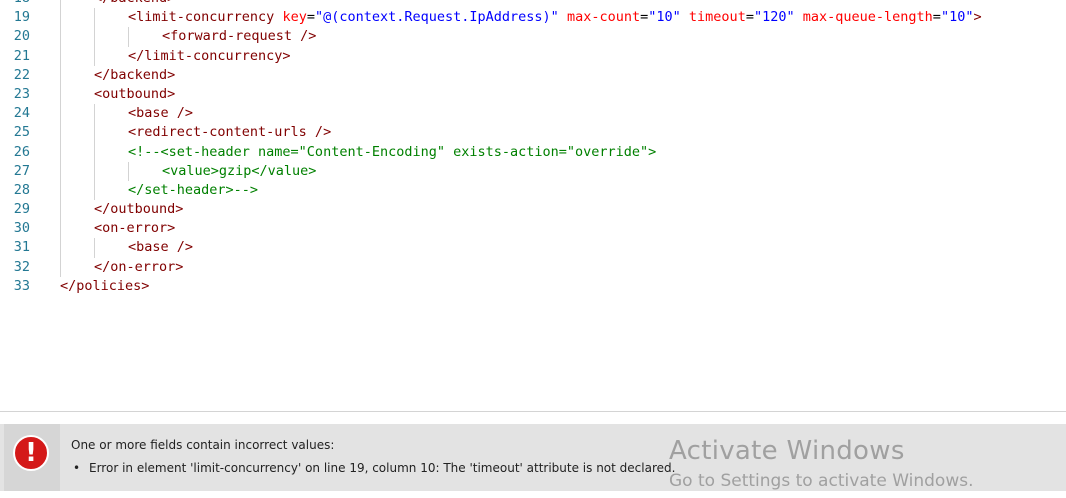 This screenshot has height=498, width=1066. Describe the element at coordinates (21, 36) in the screenshot. I see `line-number: 20` at that location.